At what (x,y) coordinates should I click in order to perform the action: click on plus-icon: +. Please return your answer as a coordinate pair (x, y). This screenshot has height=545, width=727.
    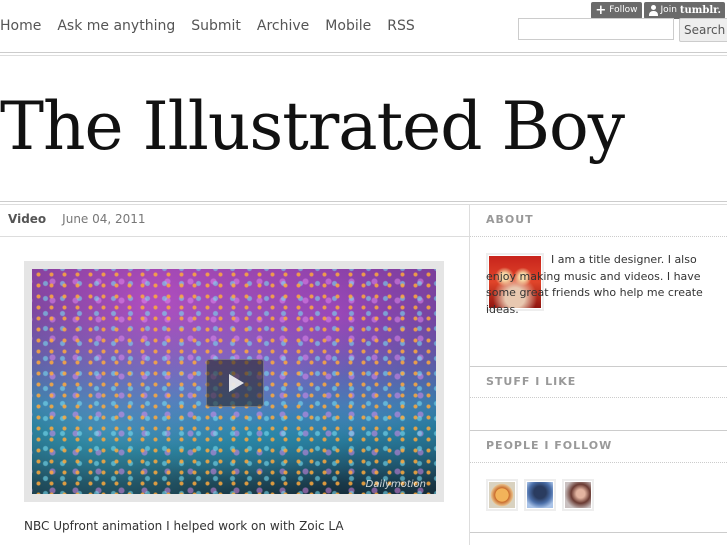
    Looking at the image, I should click on (601, 10).